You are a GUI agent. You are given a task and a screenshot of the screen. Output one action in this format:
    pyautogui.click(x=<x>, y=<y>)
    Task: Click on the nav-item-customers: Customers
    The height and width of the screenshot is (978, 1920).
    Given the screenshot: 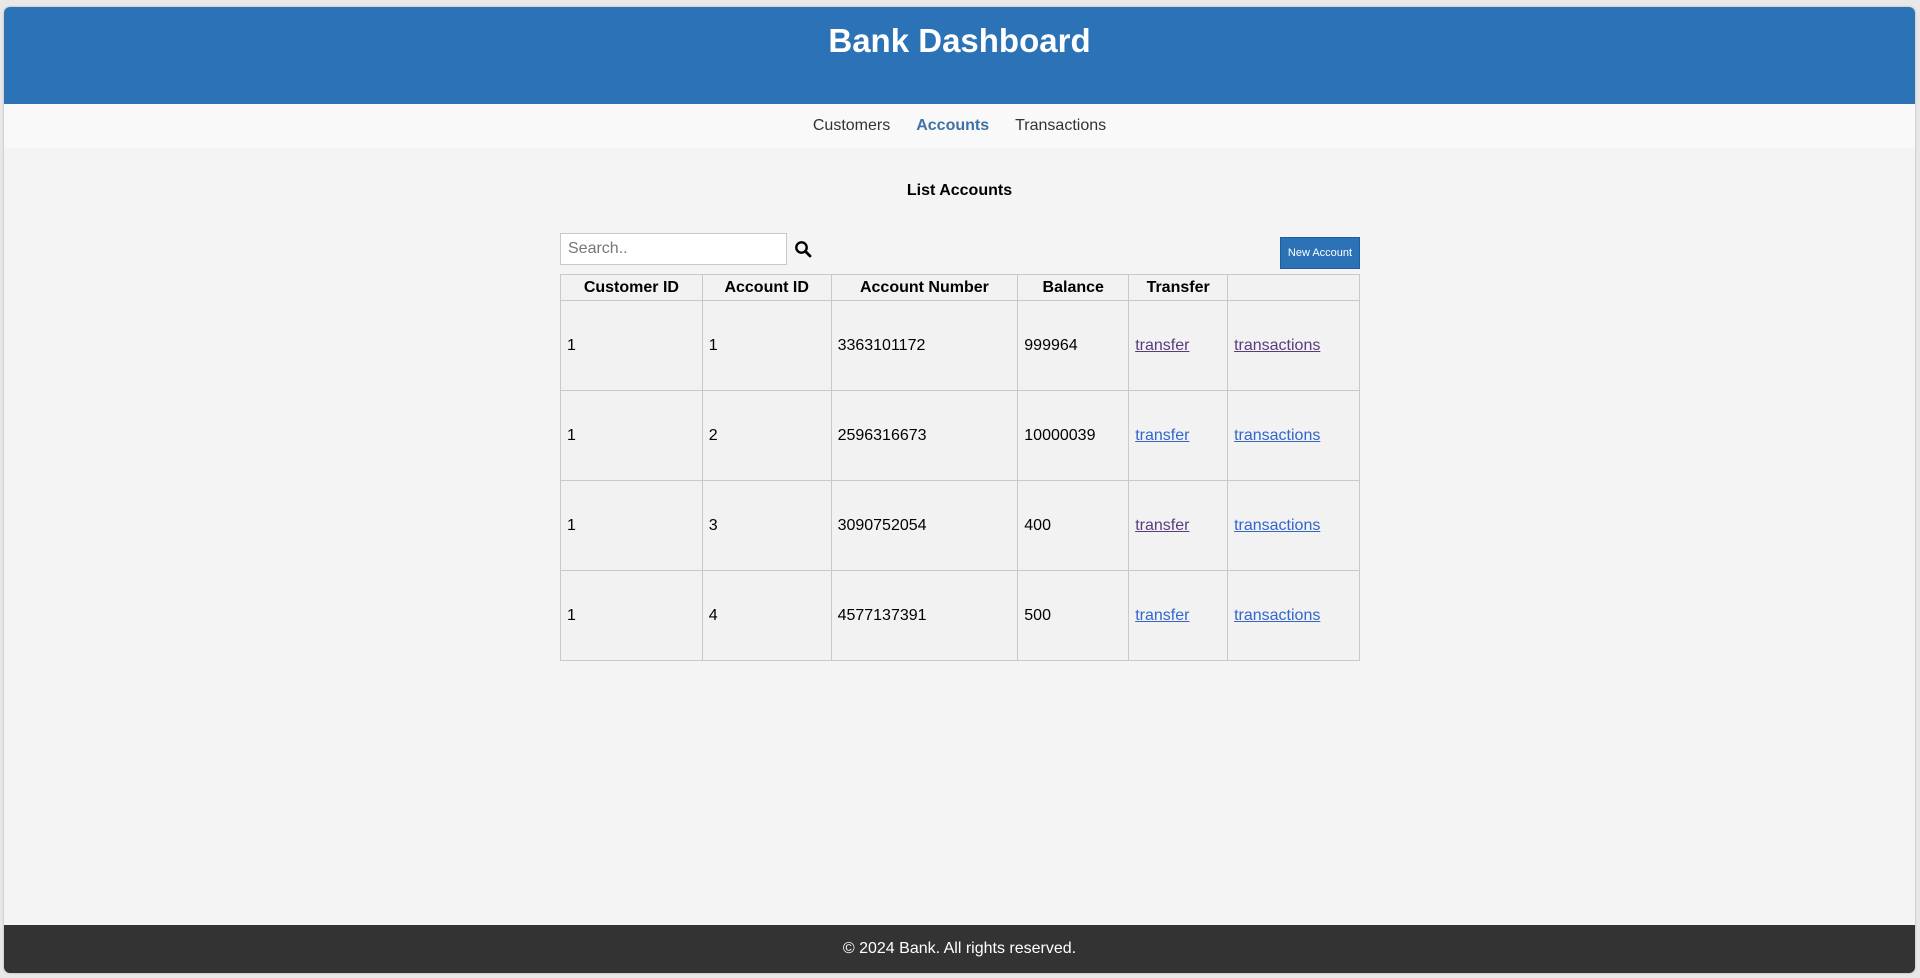 What is the action you would take?
    pyautogui.click(x=851, y=126)
    